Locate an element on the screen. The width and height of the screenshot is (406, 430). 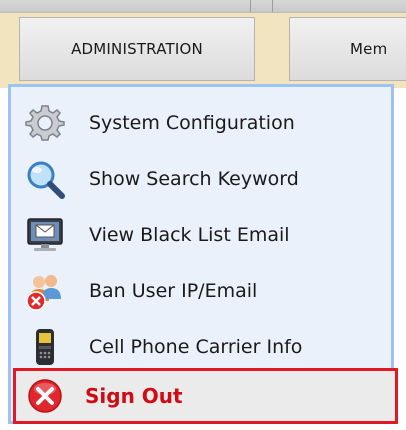
gear-icon is located at coordinates (45, 123).